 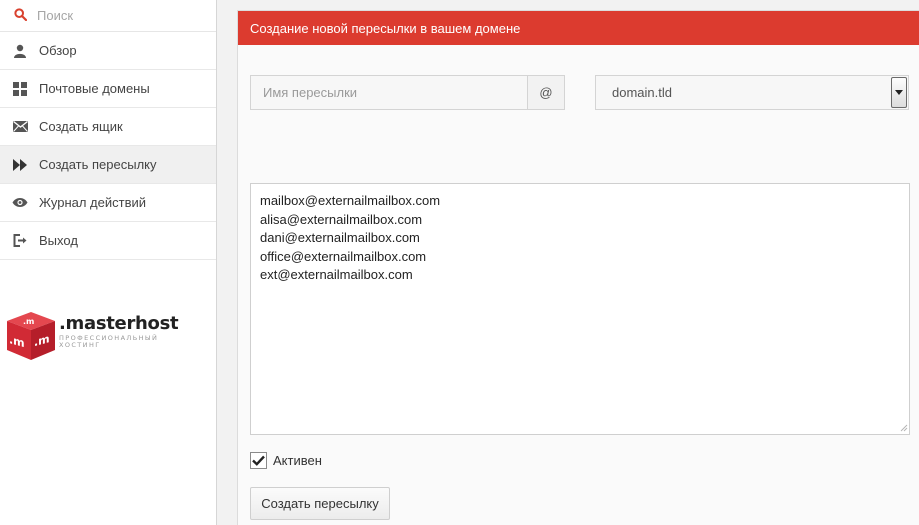 I want to click on search-box, so click(x=108, y=16).